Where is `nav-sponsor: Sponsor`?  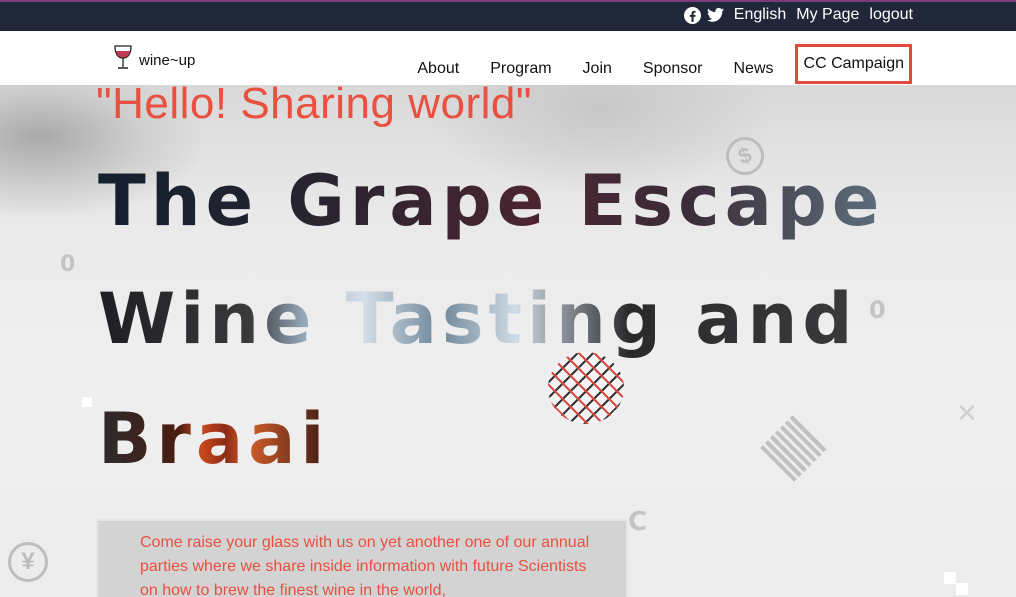 nav-sponsor: Sponsor is located at coordinates (673, 64).